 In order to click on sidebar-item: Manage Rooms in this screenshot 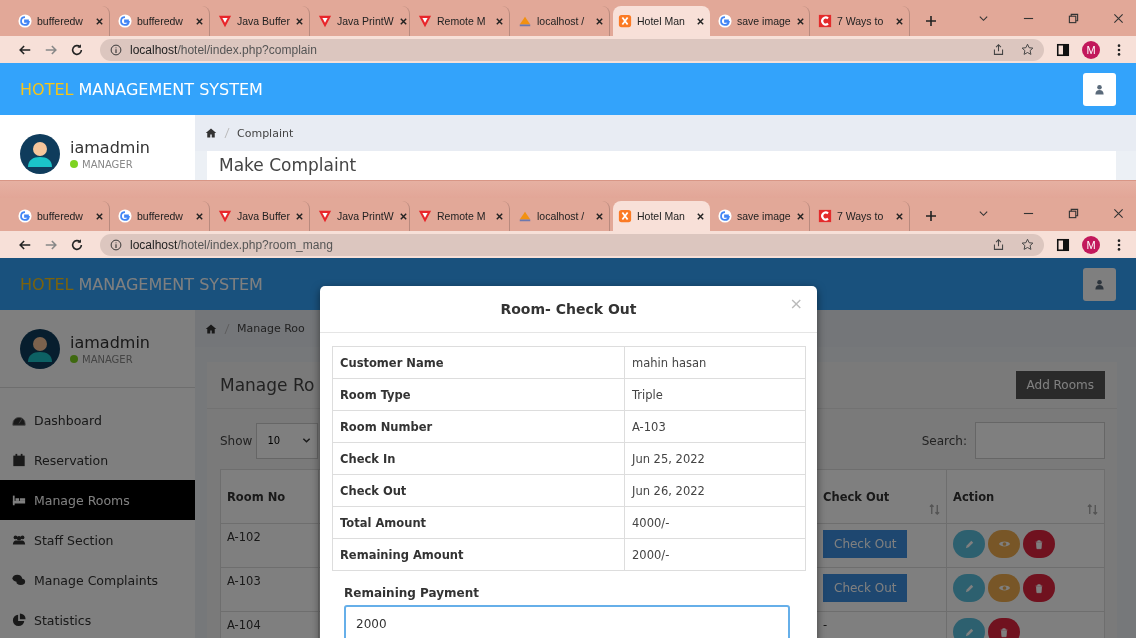, I will do `click(97, 500)`.